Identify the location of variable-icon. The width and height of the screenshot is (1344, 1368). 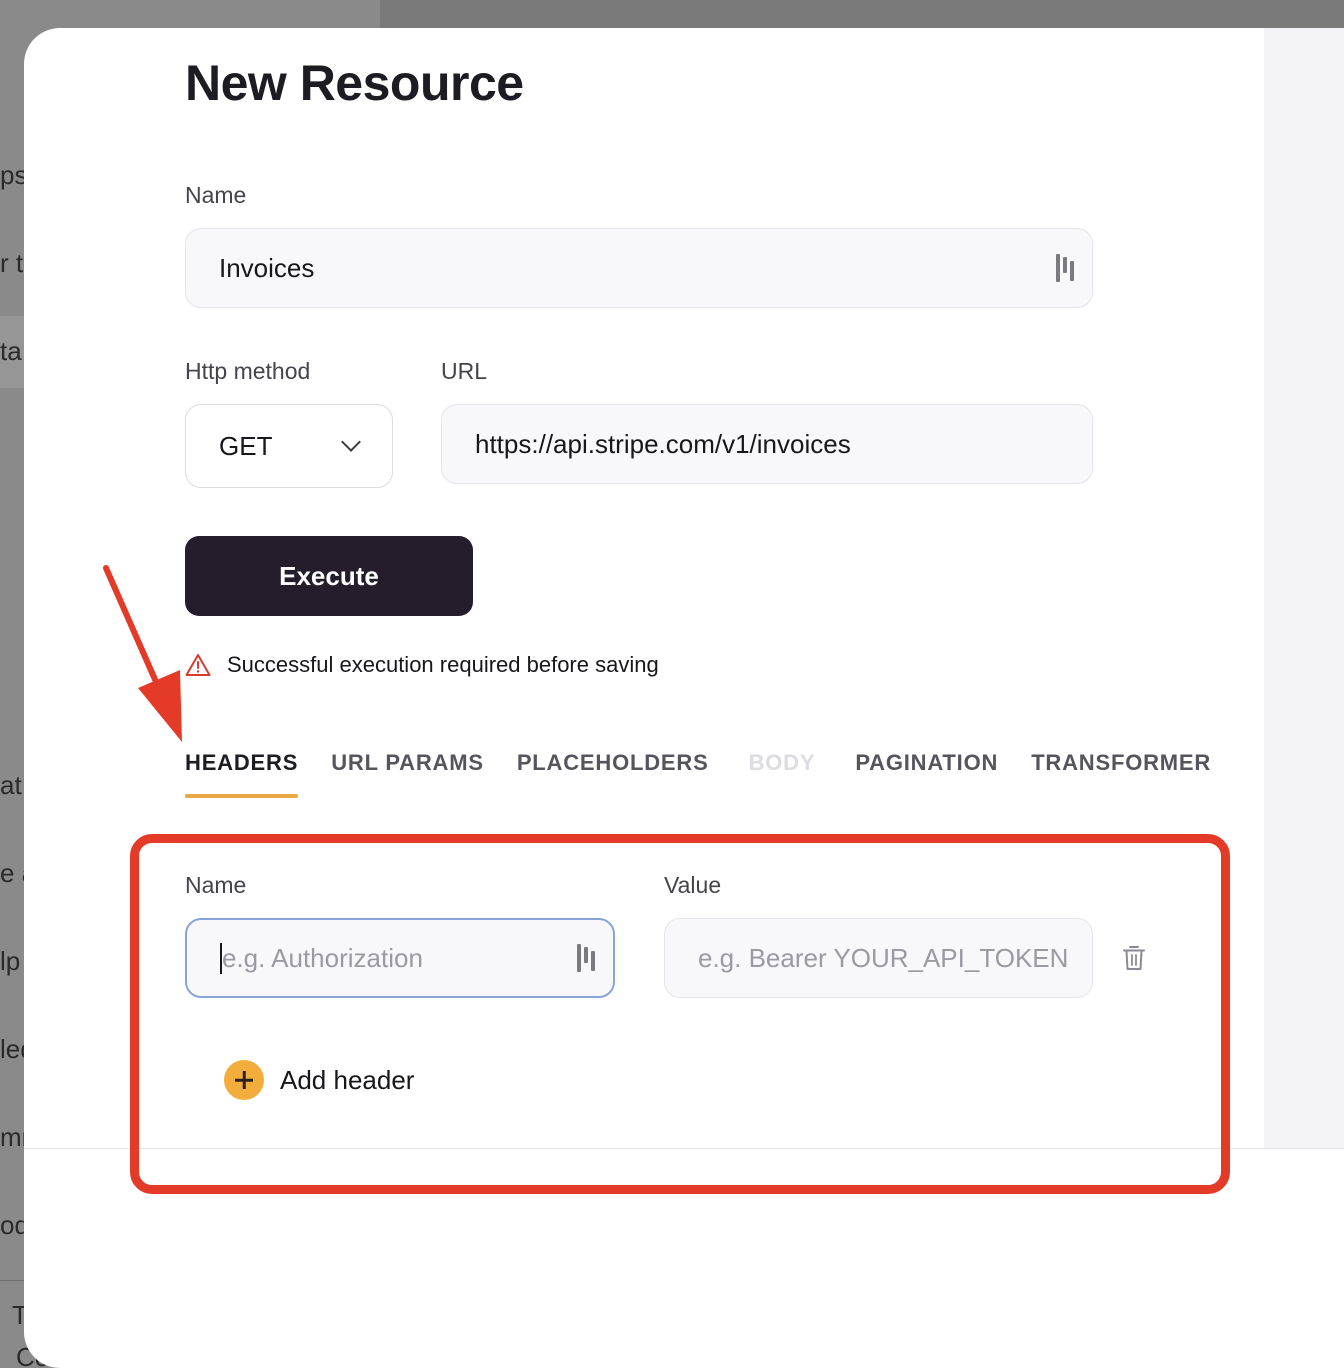
(1068, 268).